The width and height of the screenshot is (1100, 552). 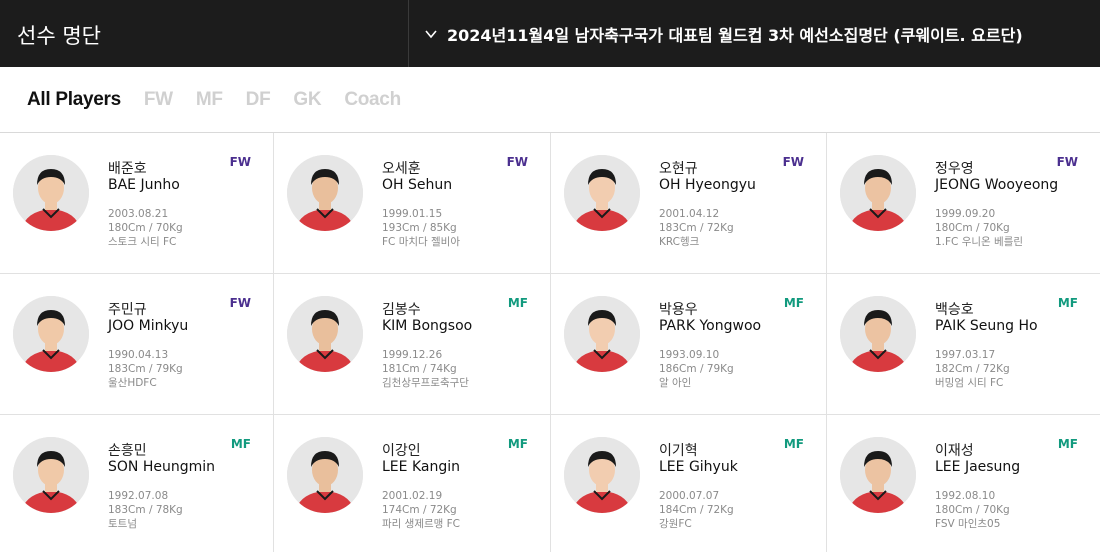 I want to click on player-name-korean: 김봉수, so click(x=401, y=310).